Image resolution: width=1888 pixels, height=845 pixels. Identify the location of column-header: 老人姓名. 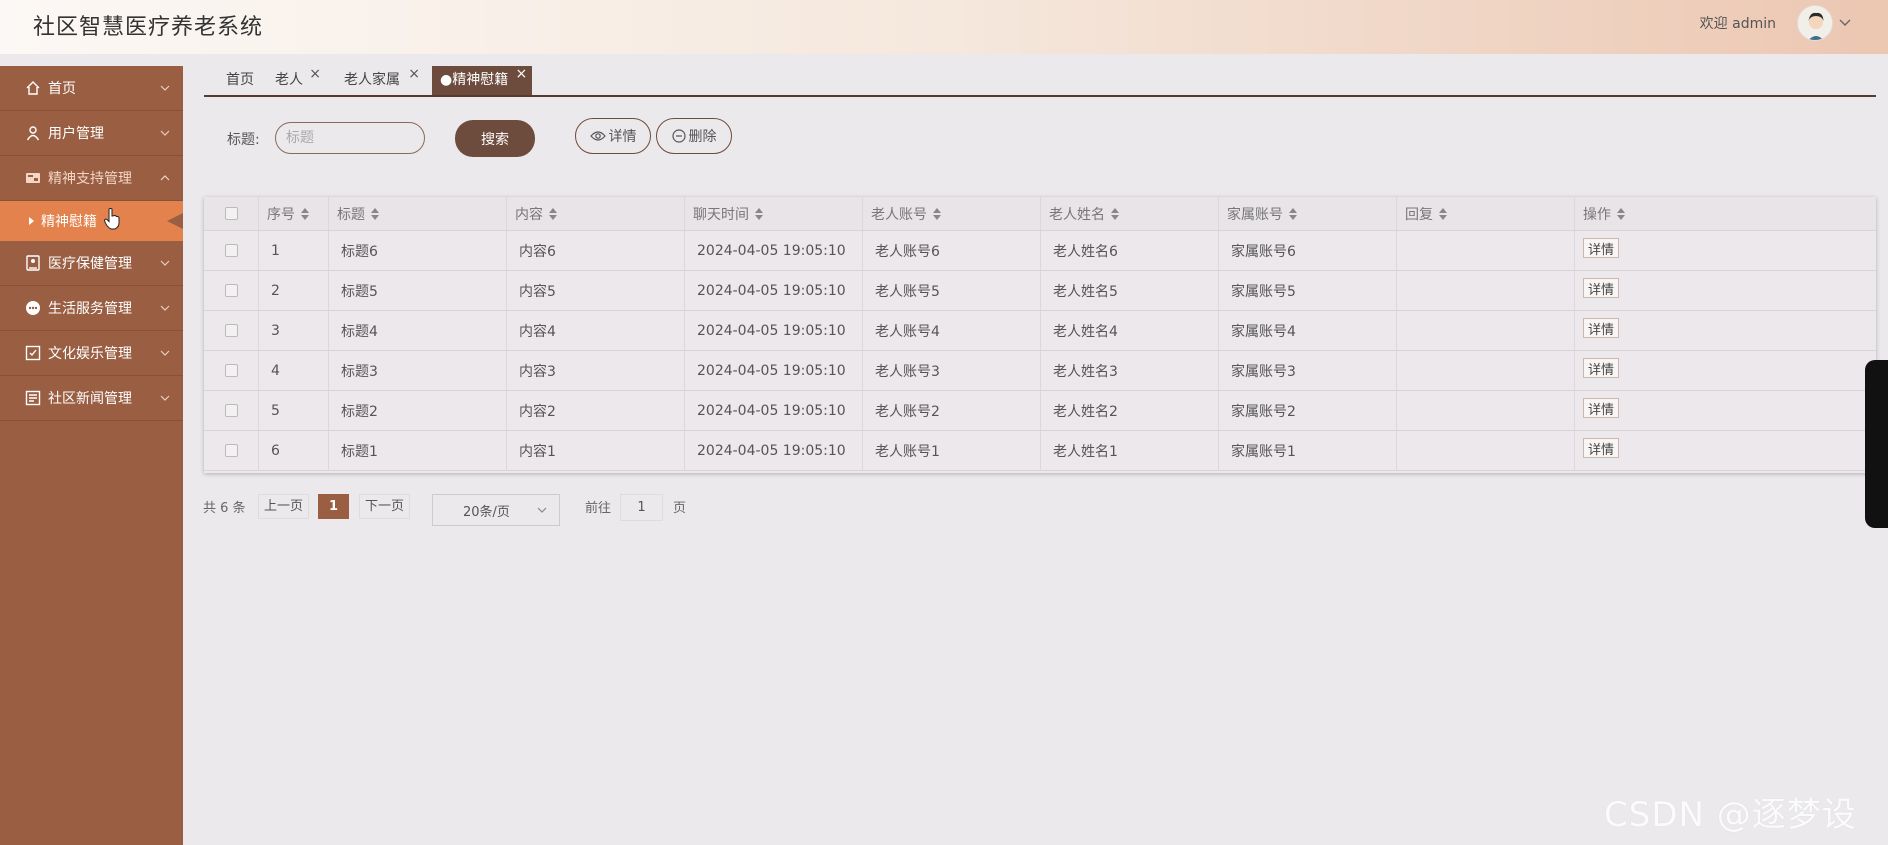
(1130, 213).